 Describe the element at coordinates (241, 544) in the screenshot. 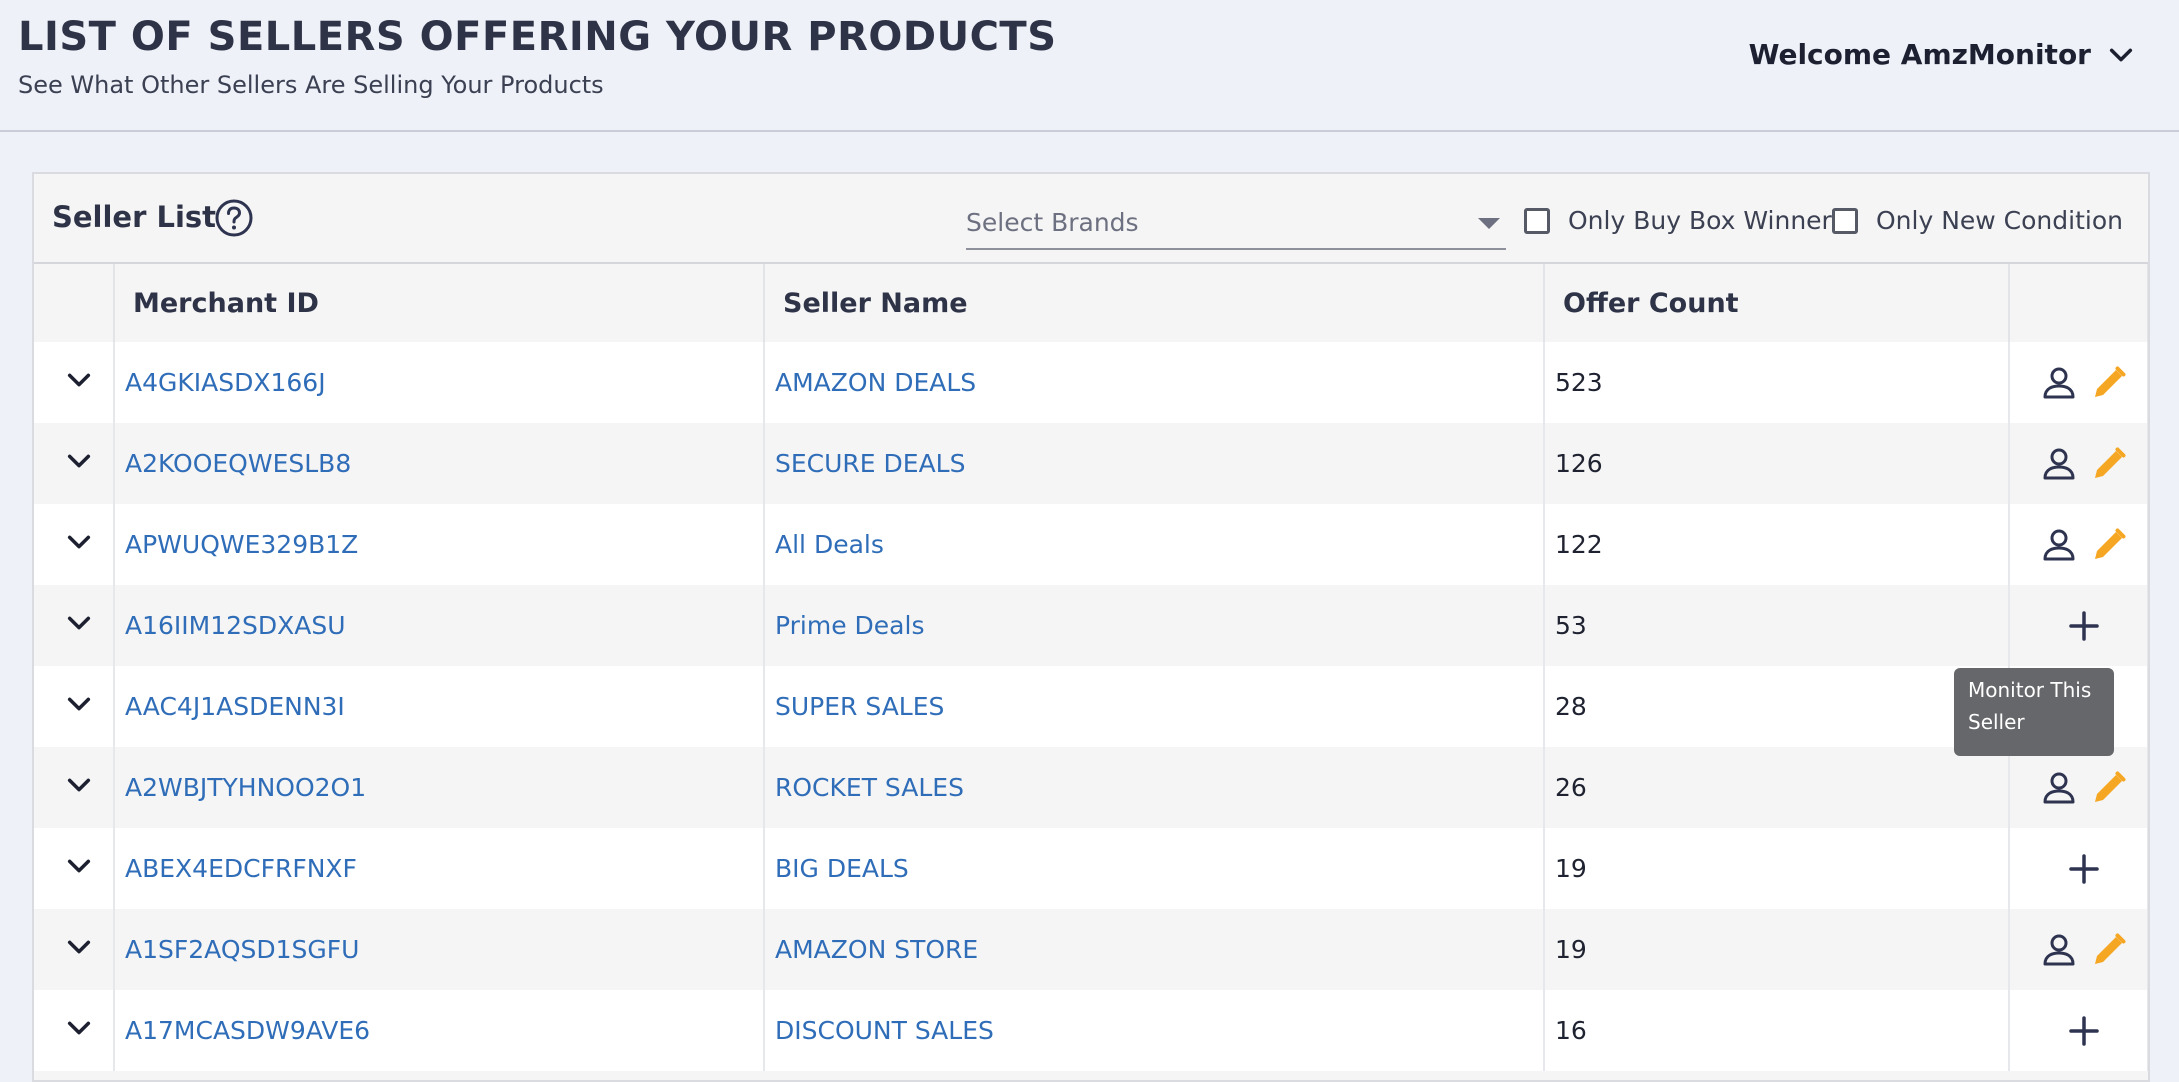

I see `merchant-id-link: APWUQWE329B1Z` at that location.